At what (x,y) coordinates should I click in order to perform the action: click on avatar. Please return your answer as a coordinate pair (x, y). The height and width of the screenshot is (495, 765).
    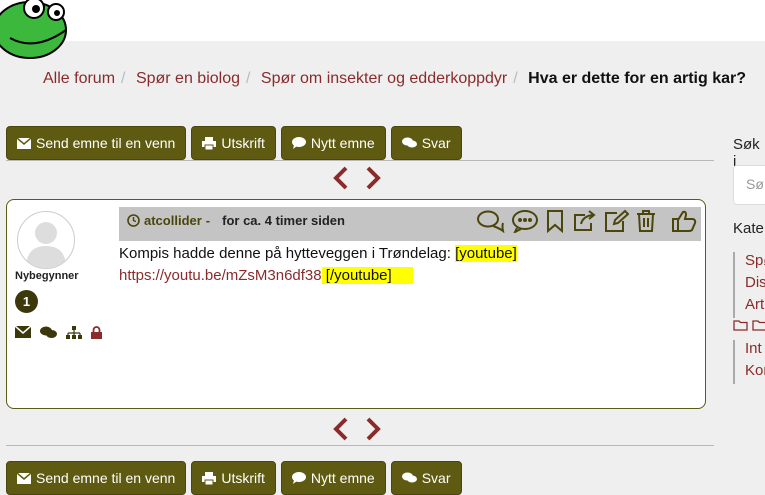
    Looking at the image, I should click on (46, 240).